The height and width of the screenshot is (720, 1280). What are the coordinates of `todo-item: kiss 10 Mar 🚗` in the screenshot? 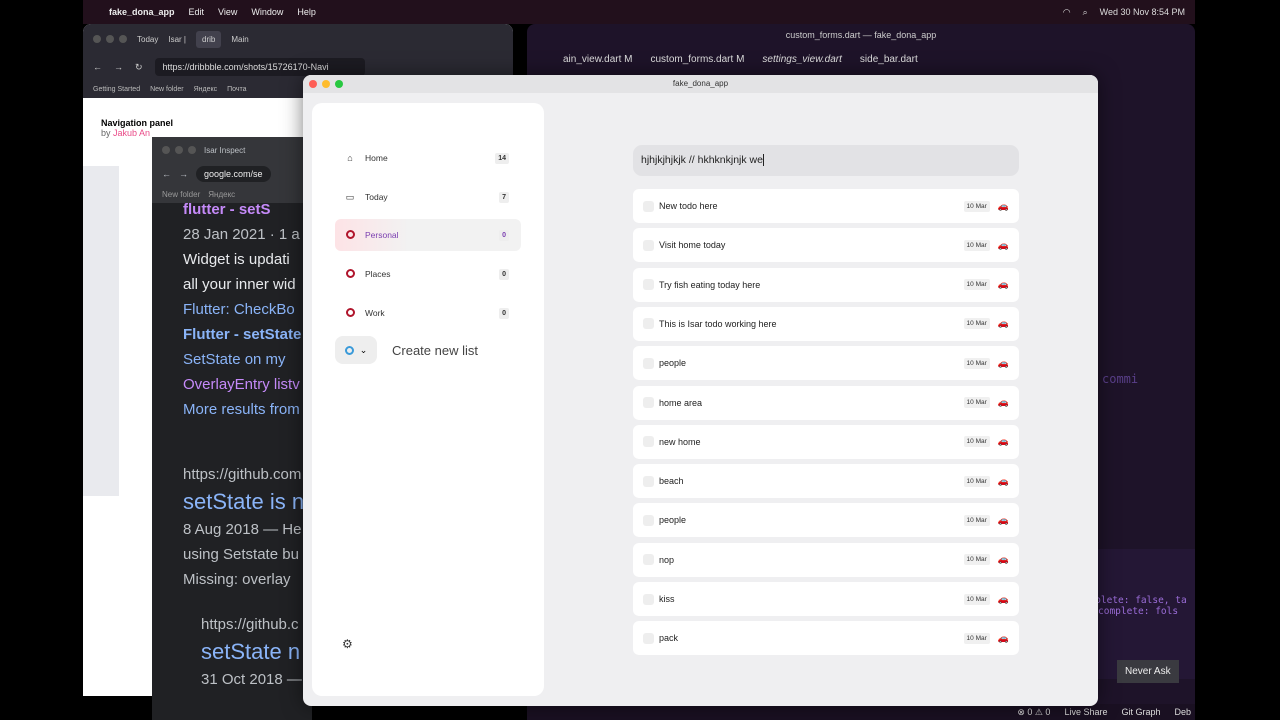 It's located at (826, 599).